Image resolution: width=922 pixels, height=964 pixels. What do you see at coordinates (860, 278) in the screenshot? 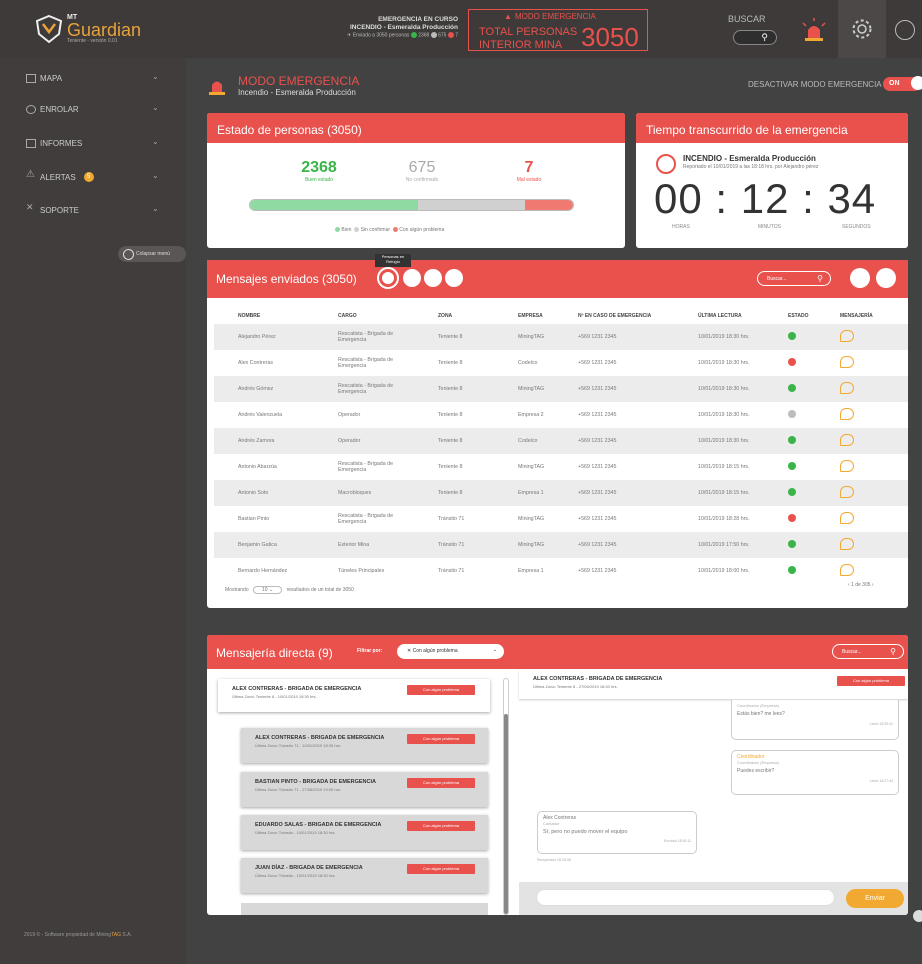
I see `pdf-export-icon` at bounding box center [860, 278].